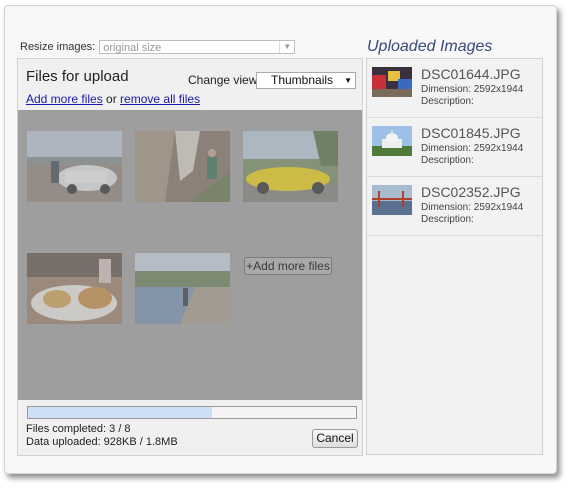 The height and width of the screenshot is (490, 568). What do you see at coordinates (197, 47) in the screenshot?
I see `resize-select: original size ▼` at bounding box center [197, 47].